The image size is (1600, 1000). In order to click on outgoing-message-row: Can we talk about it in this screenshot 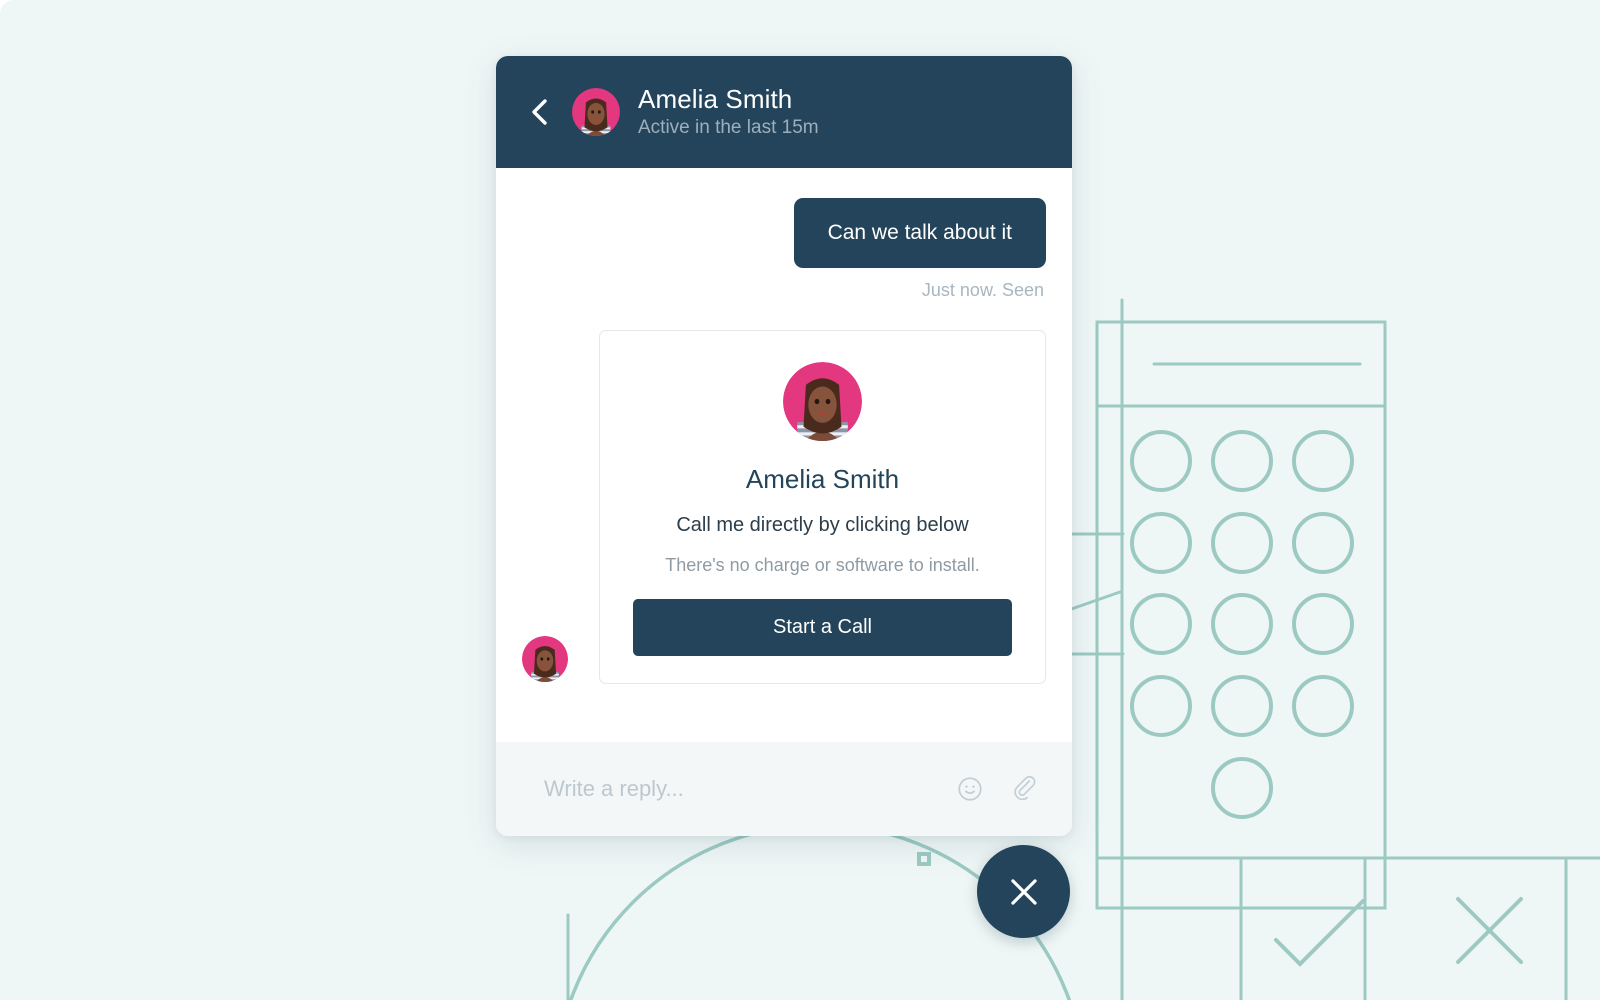, I will do `click(784, 233)`.